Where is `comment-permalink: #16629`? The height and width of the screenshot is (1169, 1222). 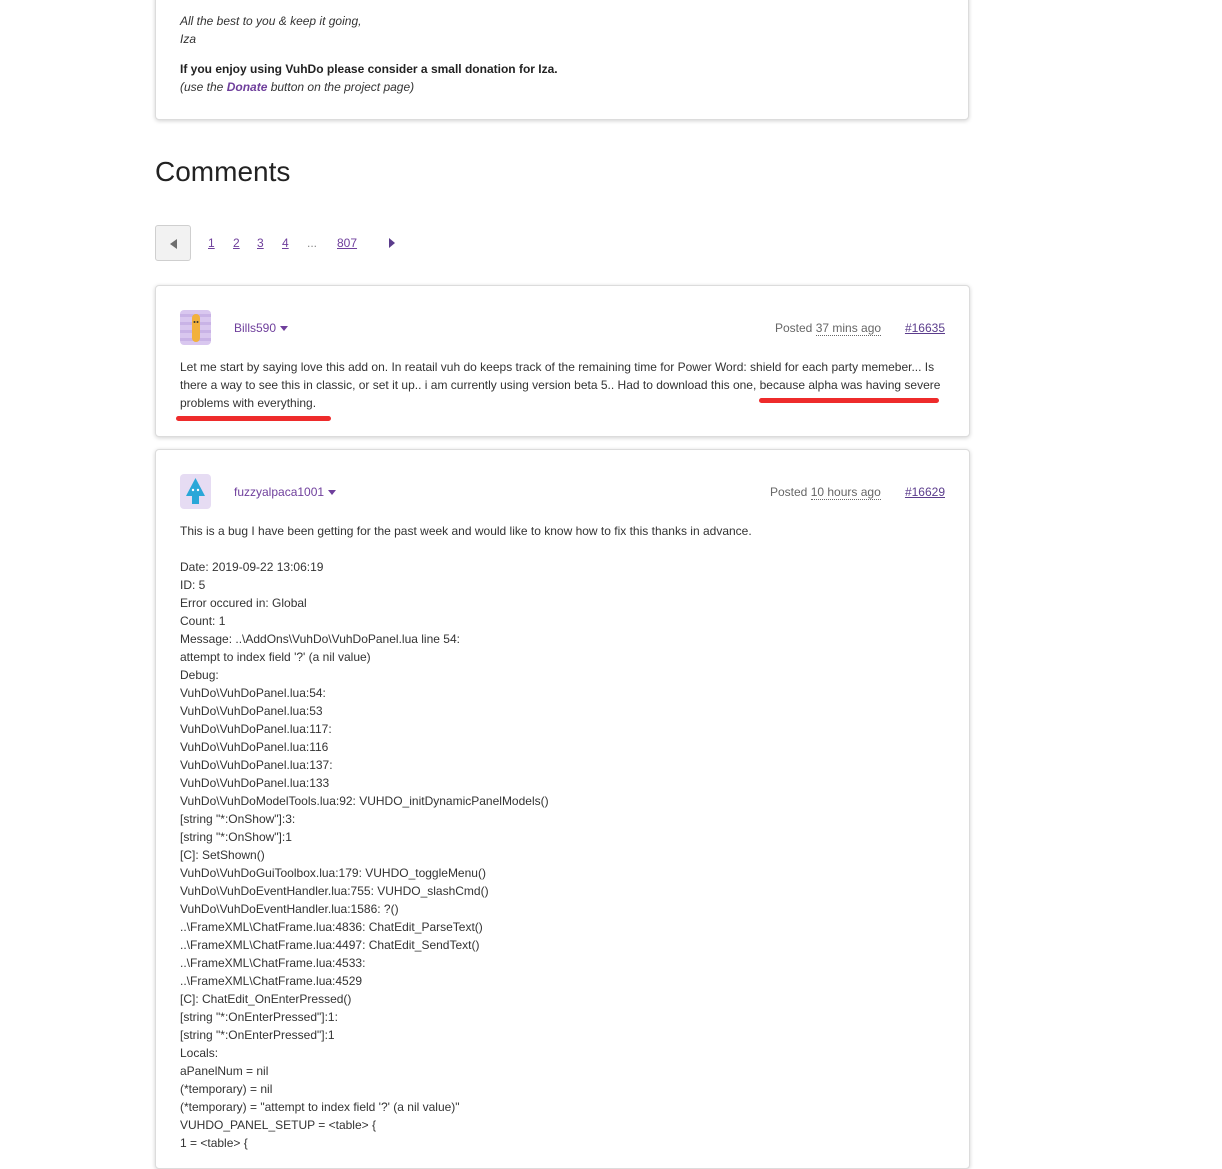 comment-permalink: #16629 is located at coordinates (925, 492).